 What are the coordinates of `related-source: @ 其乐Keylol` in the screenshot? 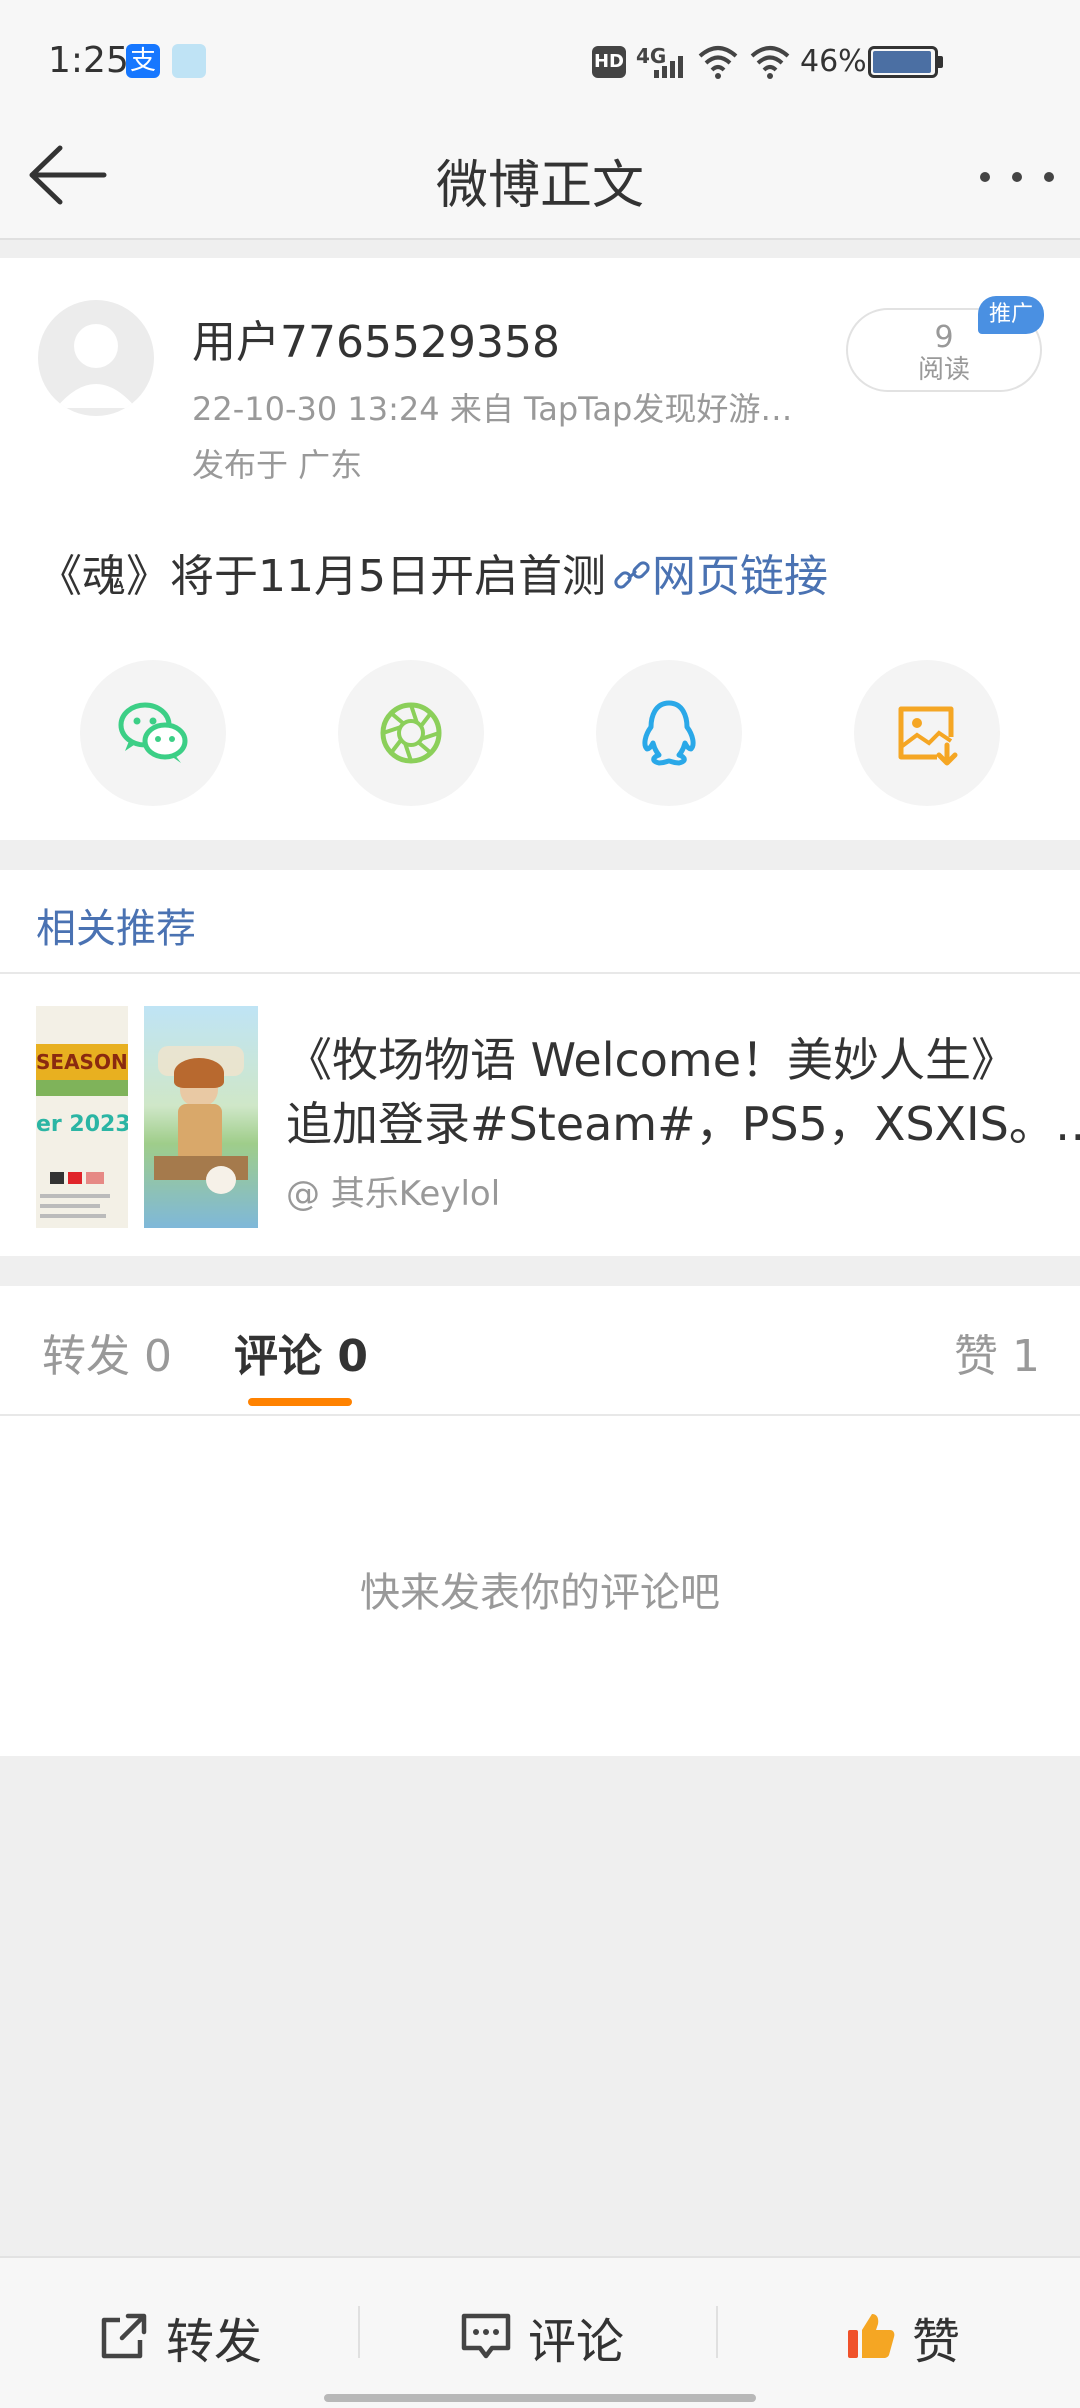 It's located at (393, 1194).